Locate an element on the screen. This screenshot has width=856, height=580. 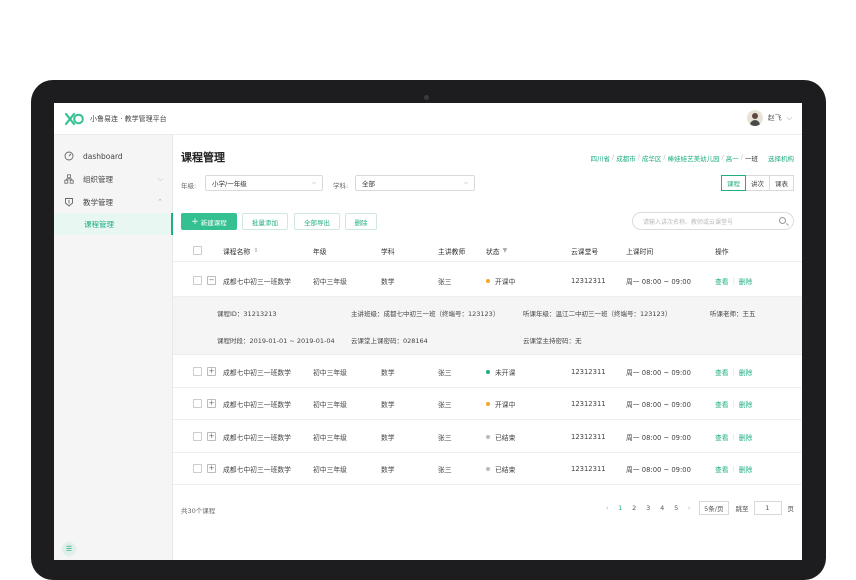
header-subject: 学科 is located at coordinates (388, 251).